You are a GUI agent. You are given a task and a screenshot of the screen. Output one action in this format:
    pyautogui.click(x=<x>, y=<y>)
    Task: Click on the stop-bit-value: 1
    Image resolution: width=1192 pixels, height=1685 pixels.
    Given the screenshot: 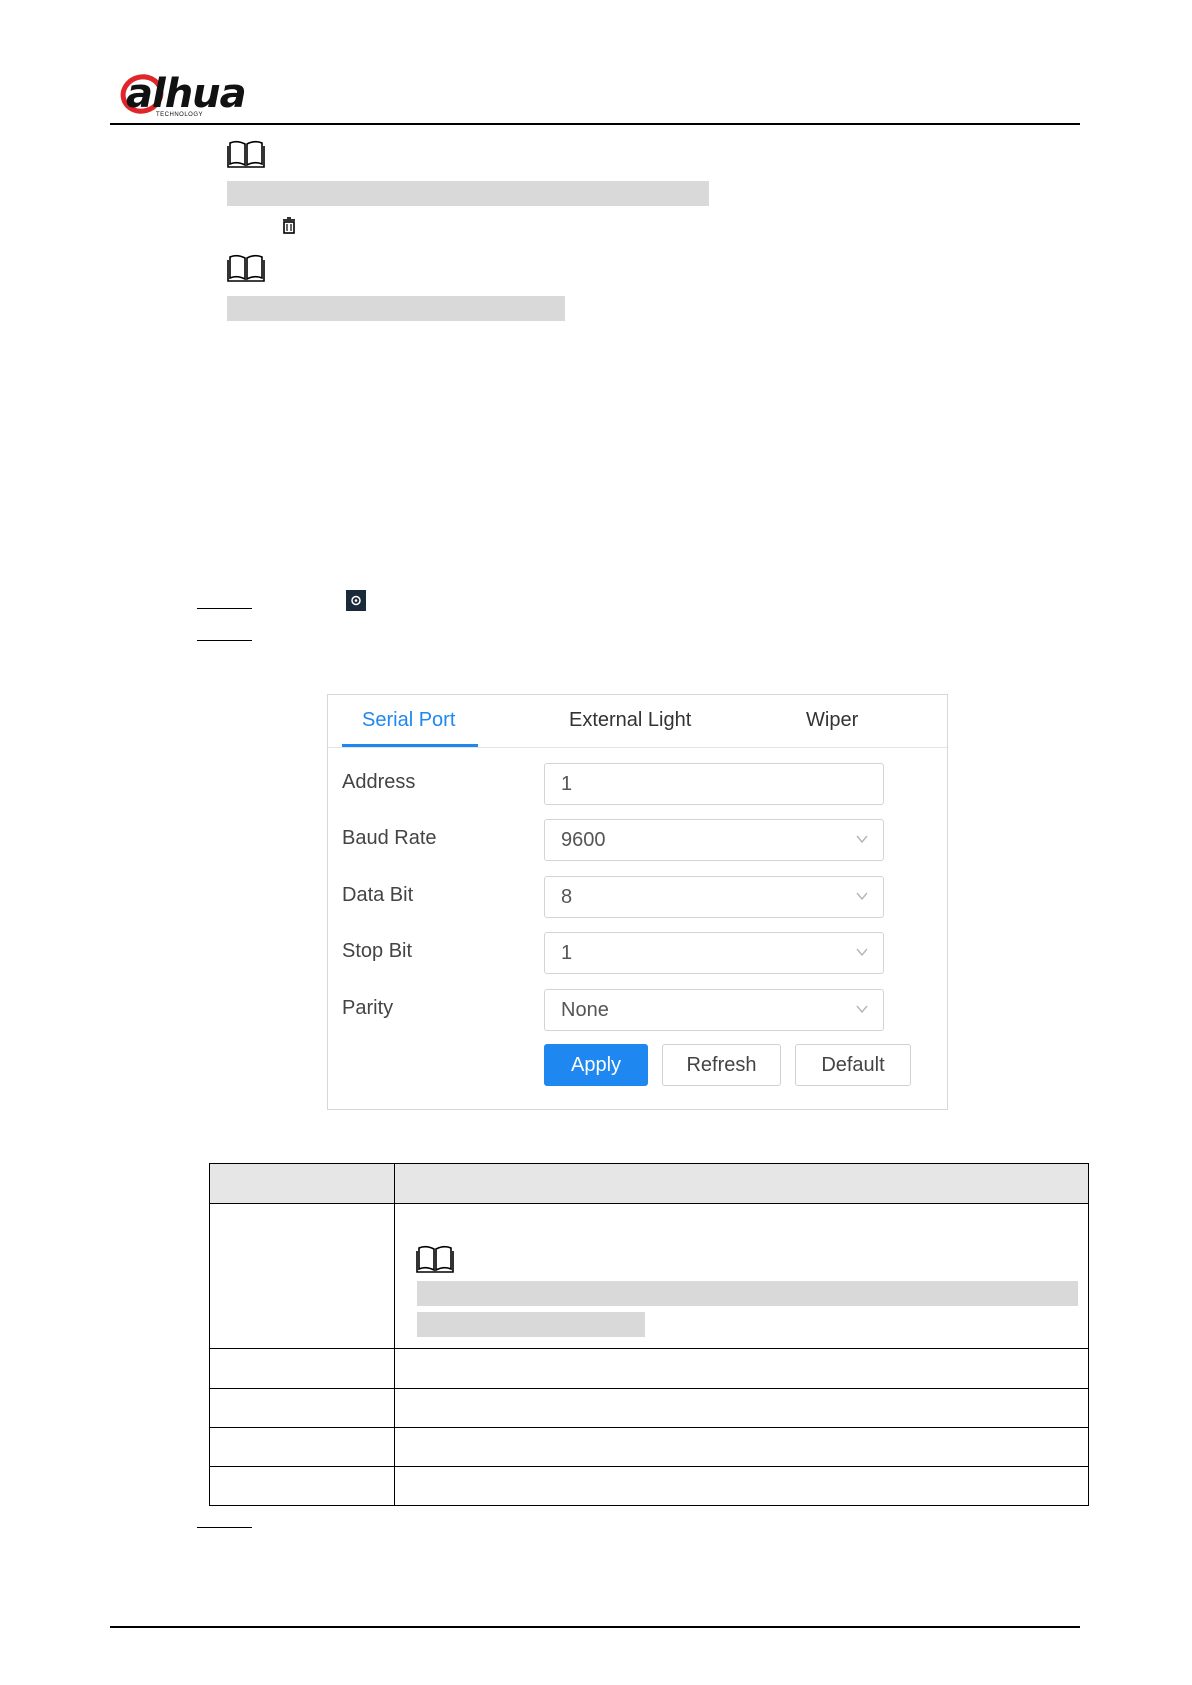 What is the action you would take?
    pyautogui.click(x=567, y=953)
    